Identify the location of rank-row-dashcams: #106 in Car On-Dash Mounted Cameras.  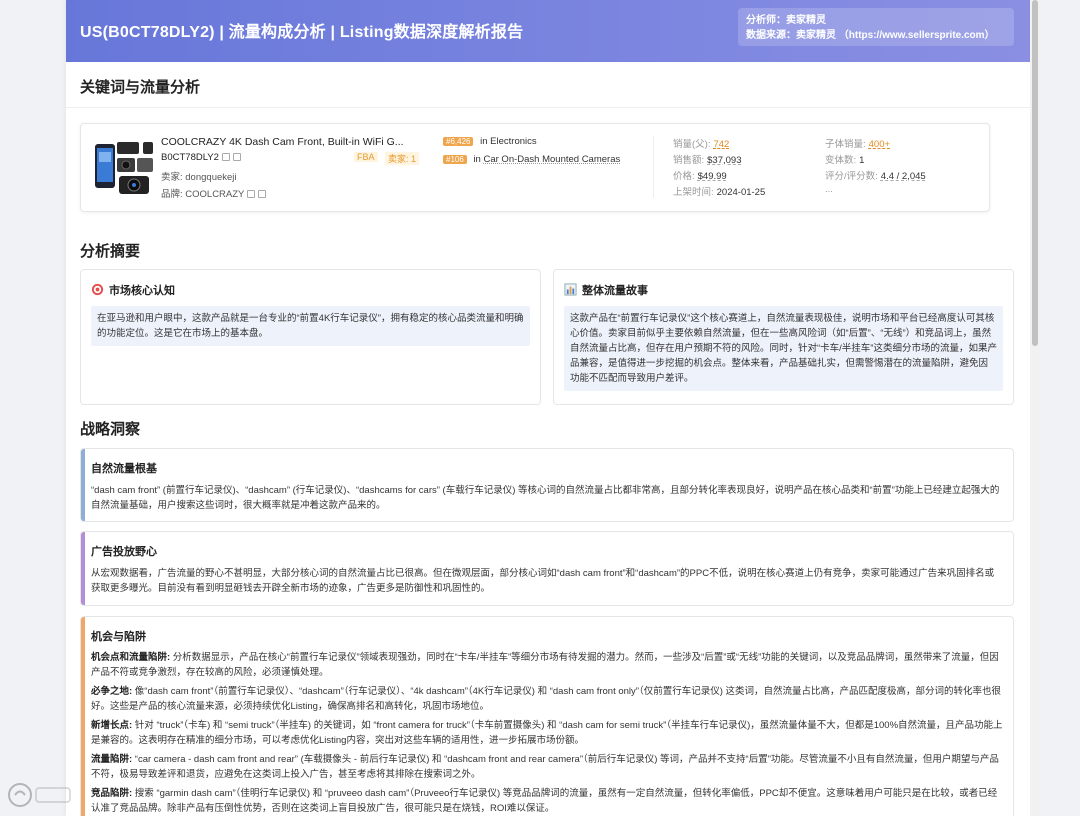
(553, 162).